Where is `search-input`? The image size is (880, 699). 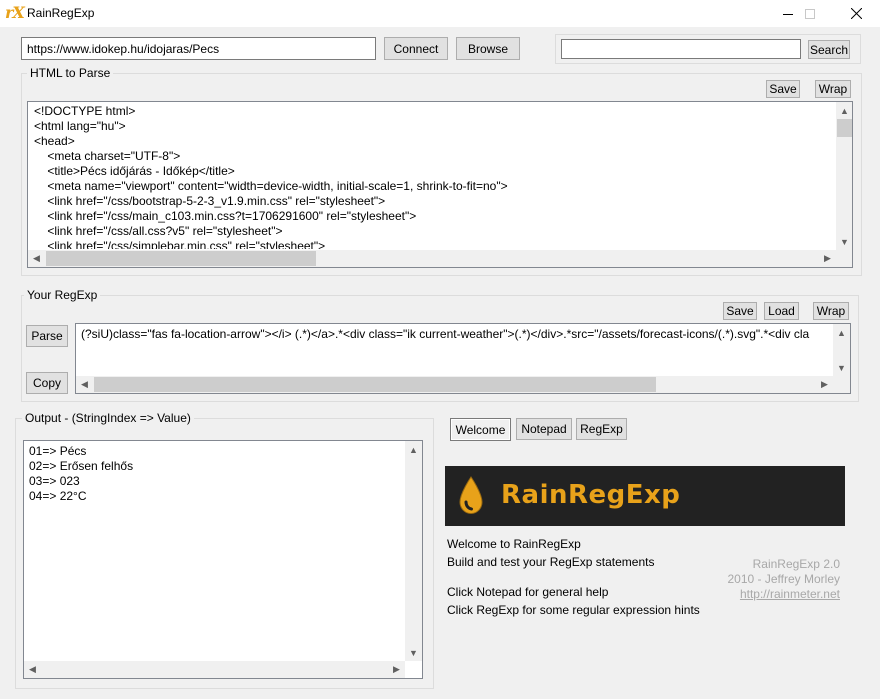 search-input is located at coordinates (681, 49).